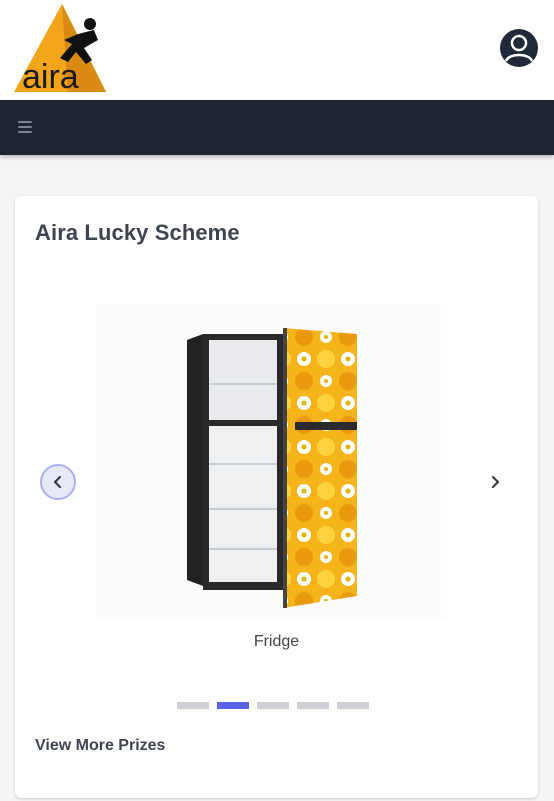  I want to click on chevron-right-icon, so click(495, 482).